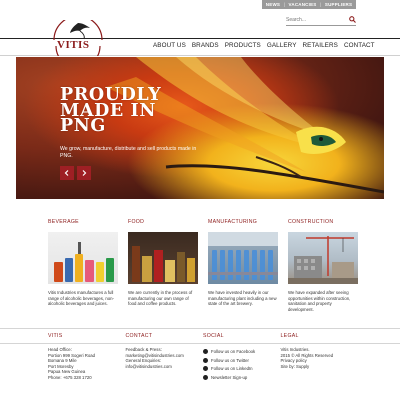 The image size is (400, 400). I want to click on hero-slider-controls, so click(75, 173).